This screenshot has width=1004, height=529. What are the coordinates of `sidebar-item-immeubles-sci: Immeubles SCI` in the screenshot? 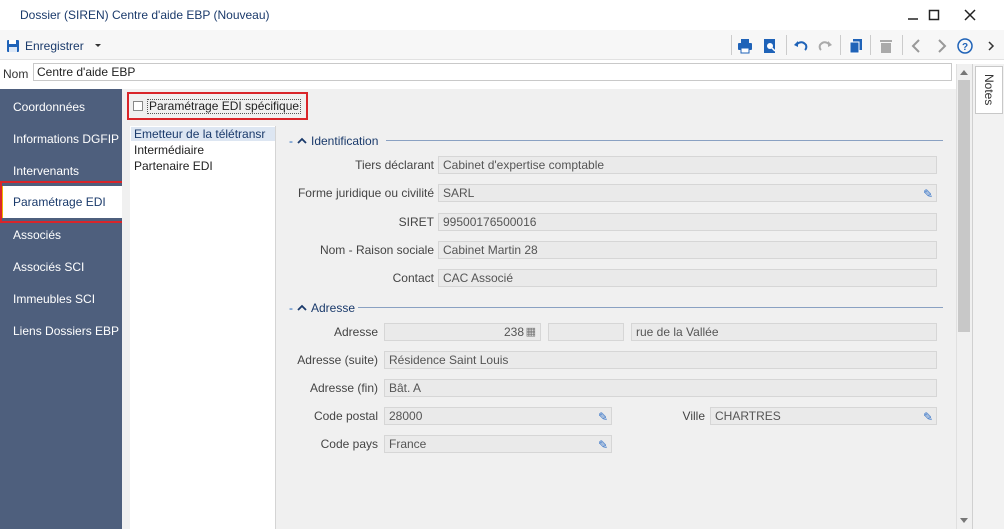 It's located at (61, 299).